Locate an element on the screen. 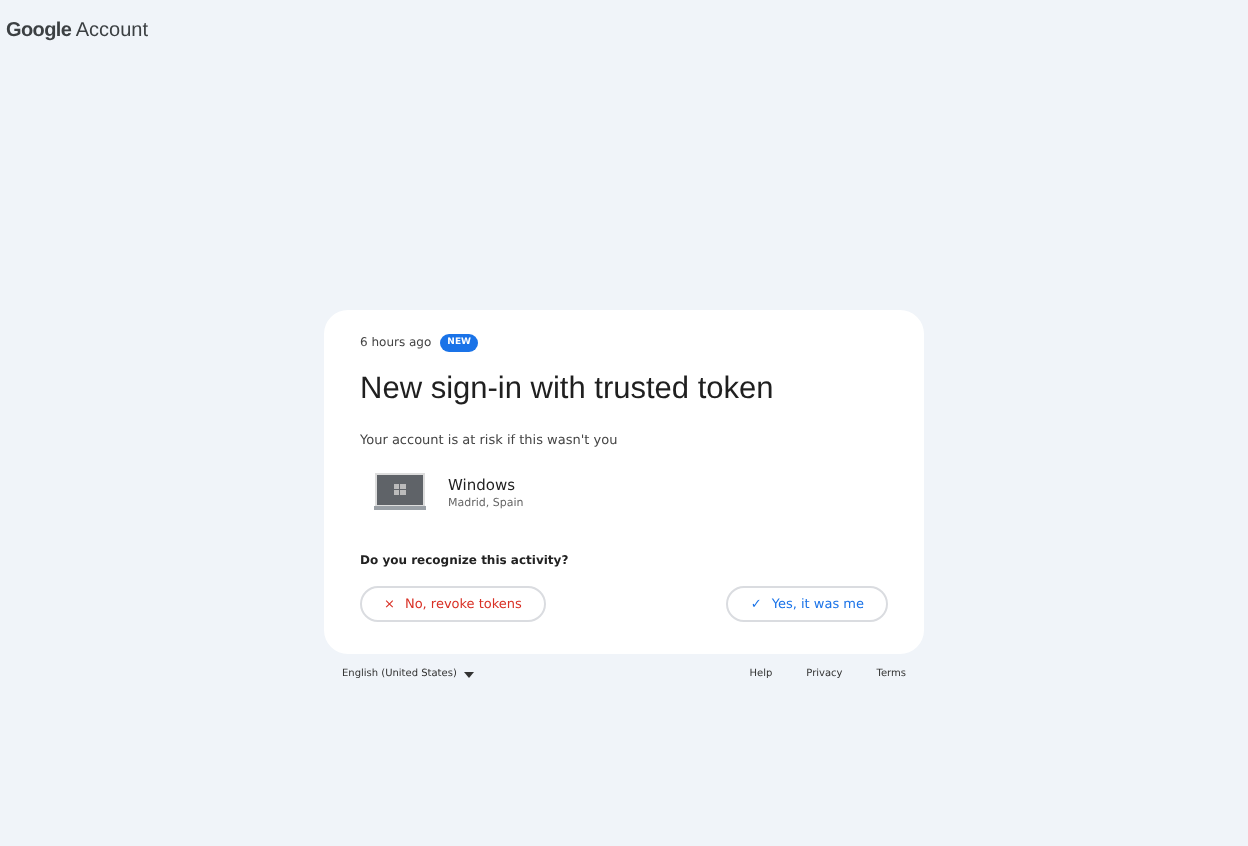  brand-logo: Google Account is located at coordinates (77, 31).